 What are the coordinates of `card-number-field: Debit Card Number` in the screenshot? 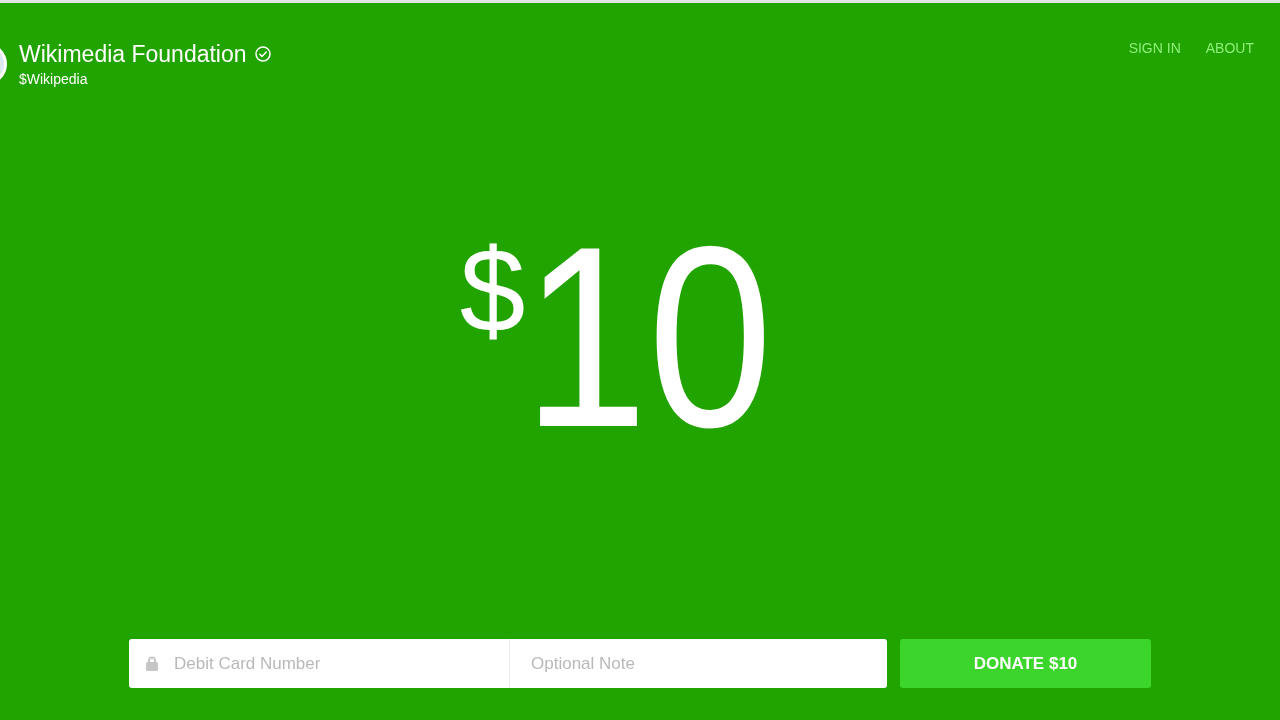 It's located at (319, 663).